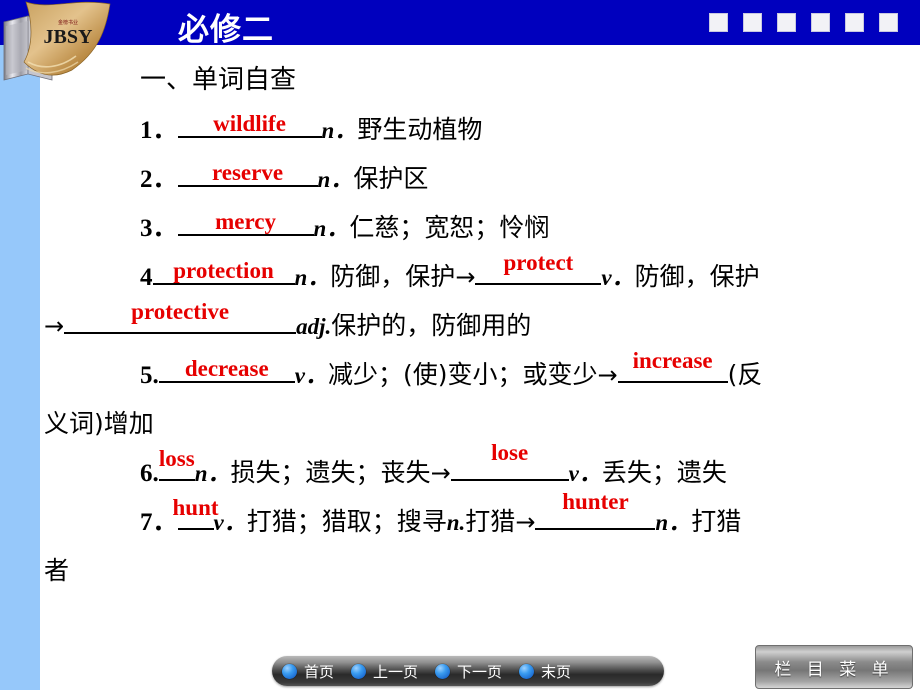 Image resolution: width=920 pixels, height=690 pixels. Describe the element at coordinates (803, 22) in the screenshot. I see `header-square-indicators` at that location.